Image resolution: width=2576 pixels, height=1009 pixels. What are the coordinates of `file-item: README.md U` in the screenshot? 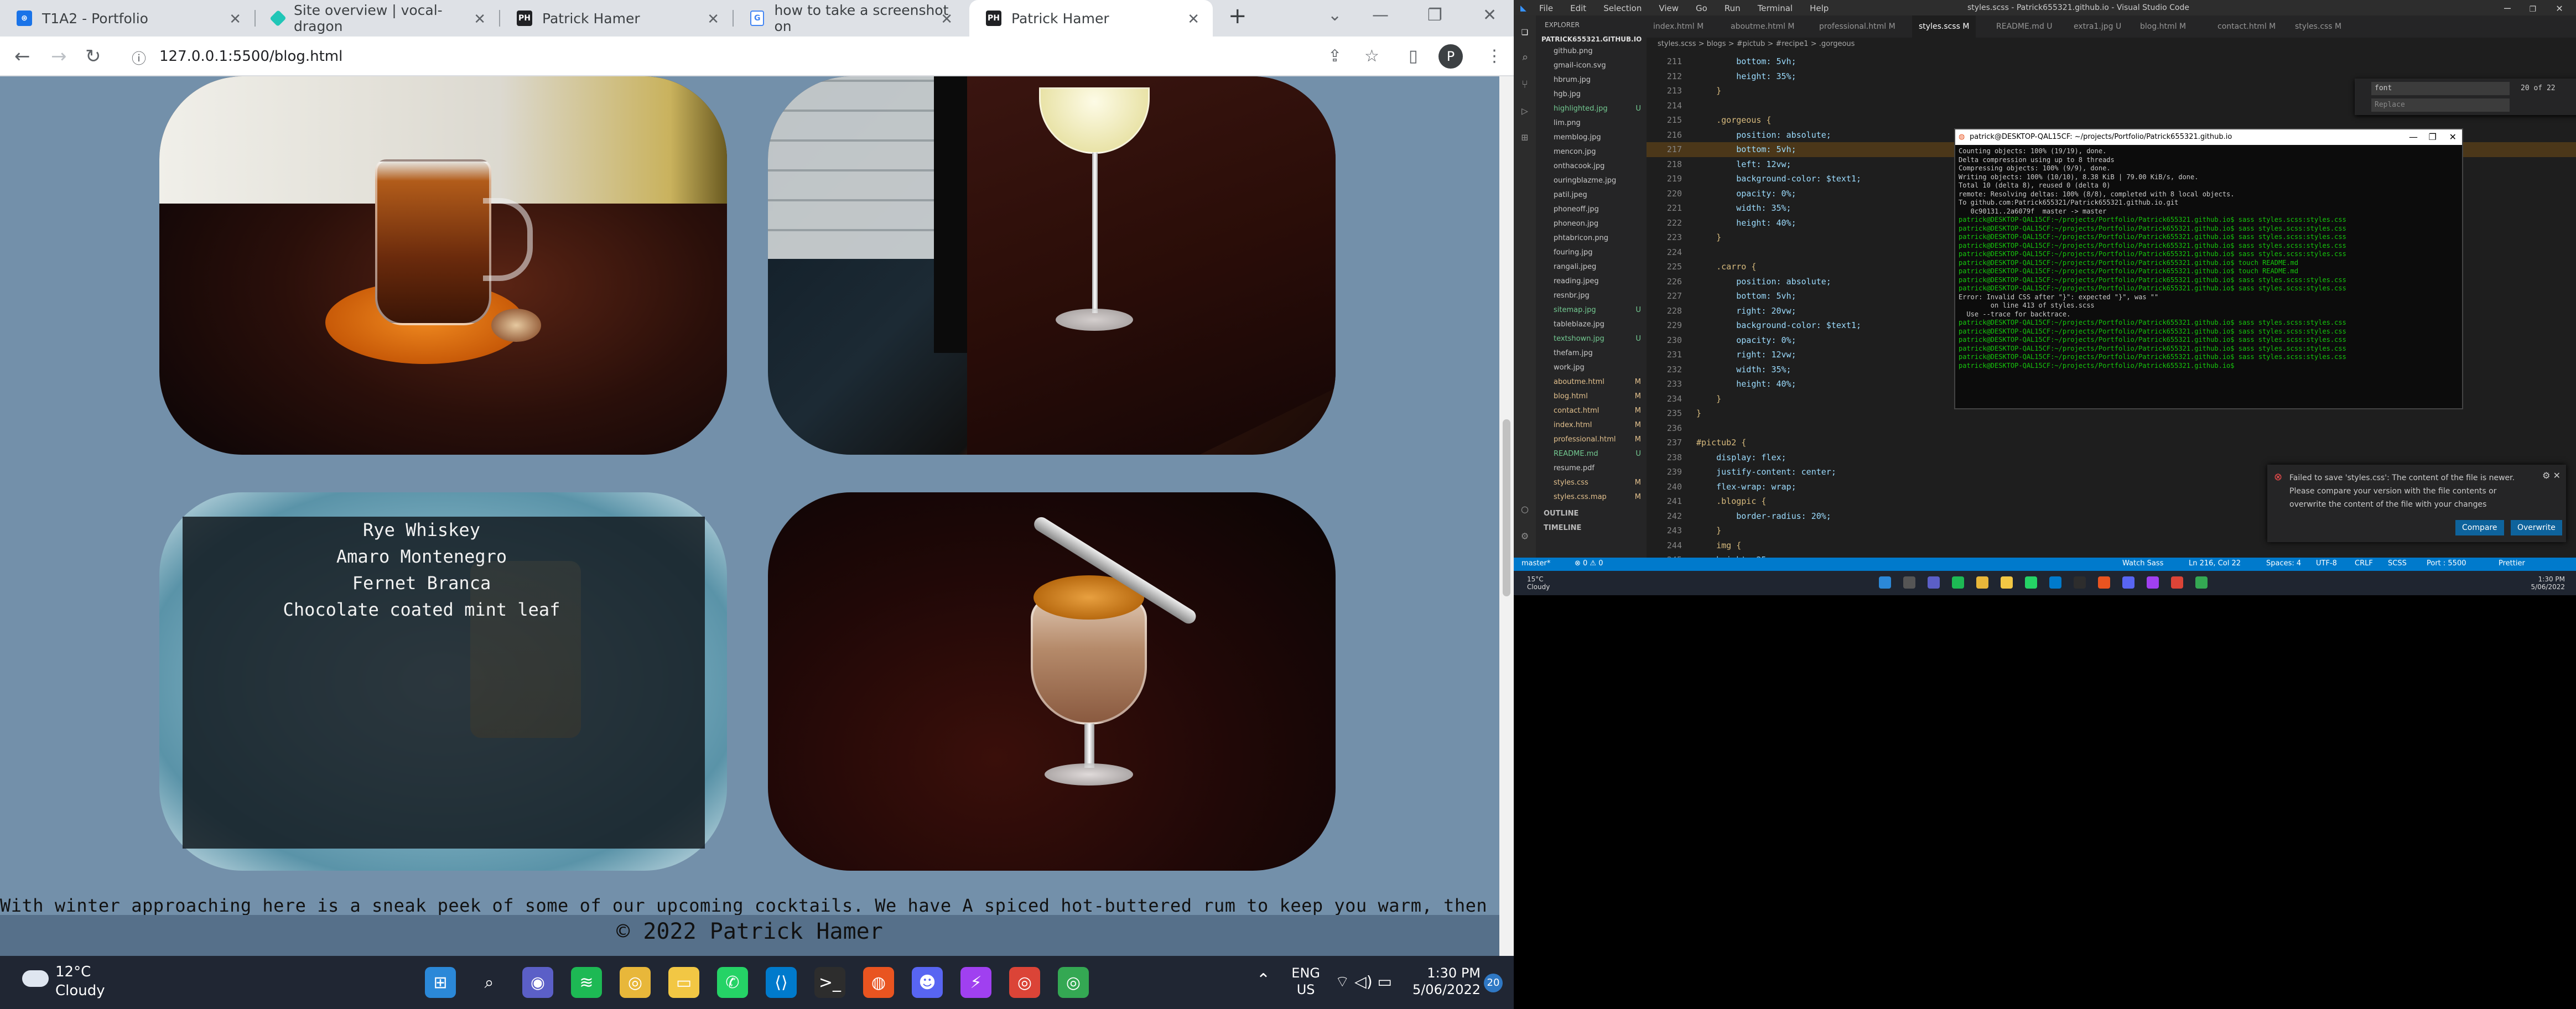 It's located at (1592, 454).